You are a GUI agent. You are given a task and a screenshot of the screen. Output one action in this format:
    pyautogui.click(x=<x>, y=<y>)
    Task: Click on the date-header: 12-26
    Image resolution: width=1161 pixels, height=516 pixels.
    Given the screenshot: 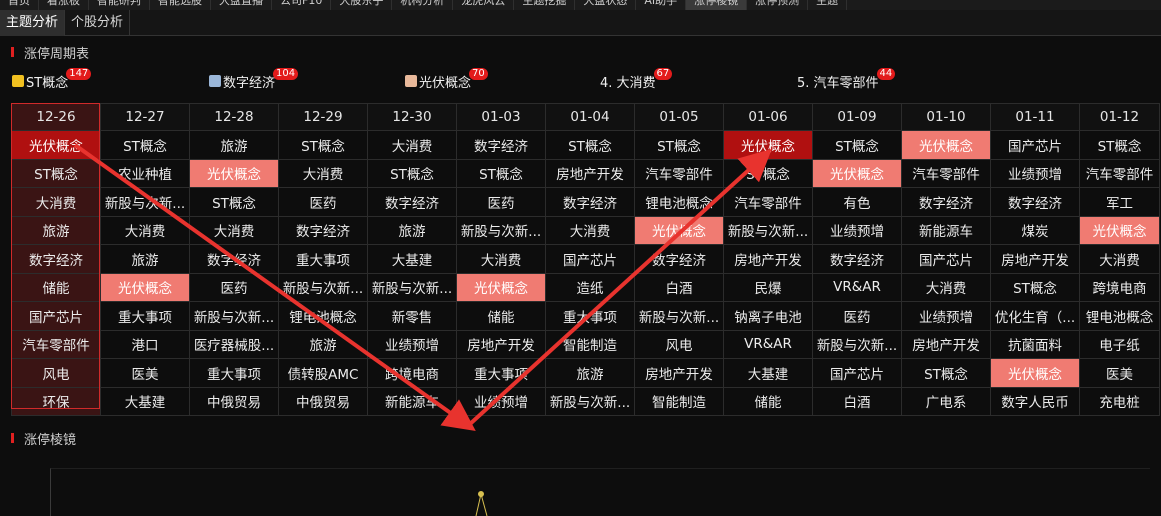 What is the action you would take?
    pyautogui.click(x=56, y=117)
    